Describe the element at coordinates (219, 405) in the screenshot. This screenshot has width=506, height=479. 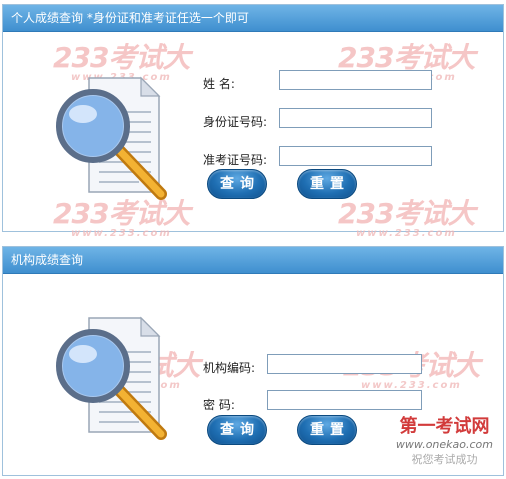
I see `password-label: 密 码:` at that location.